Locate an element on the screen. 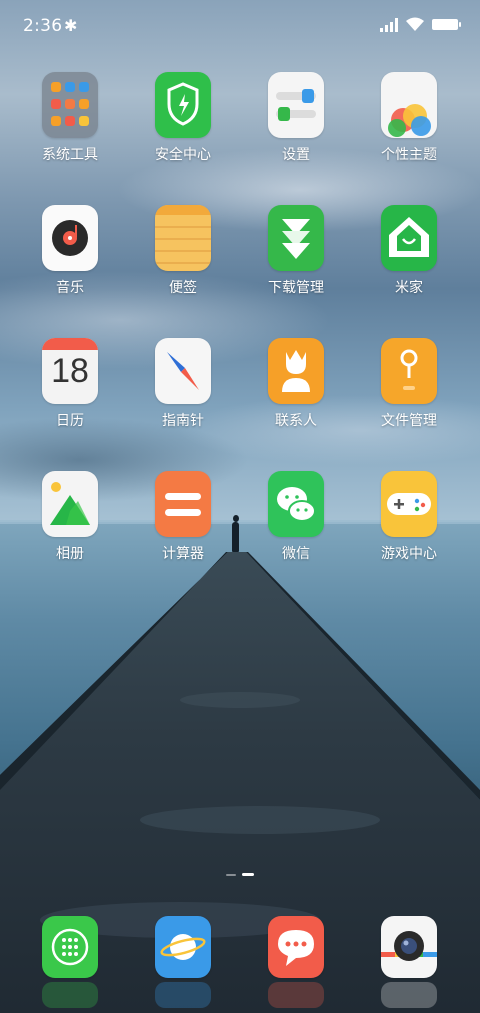 This screenshot has height=1013, width=480. app-system-tools-folder: 系统工具 is located at coordinates (70, 118).